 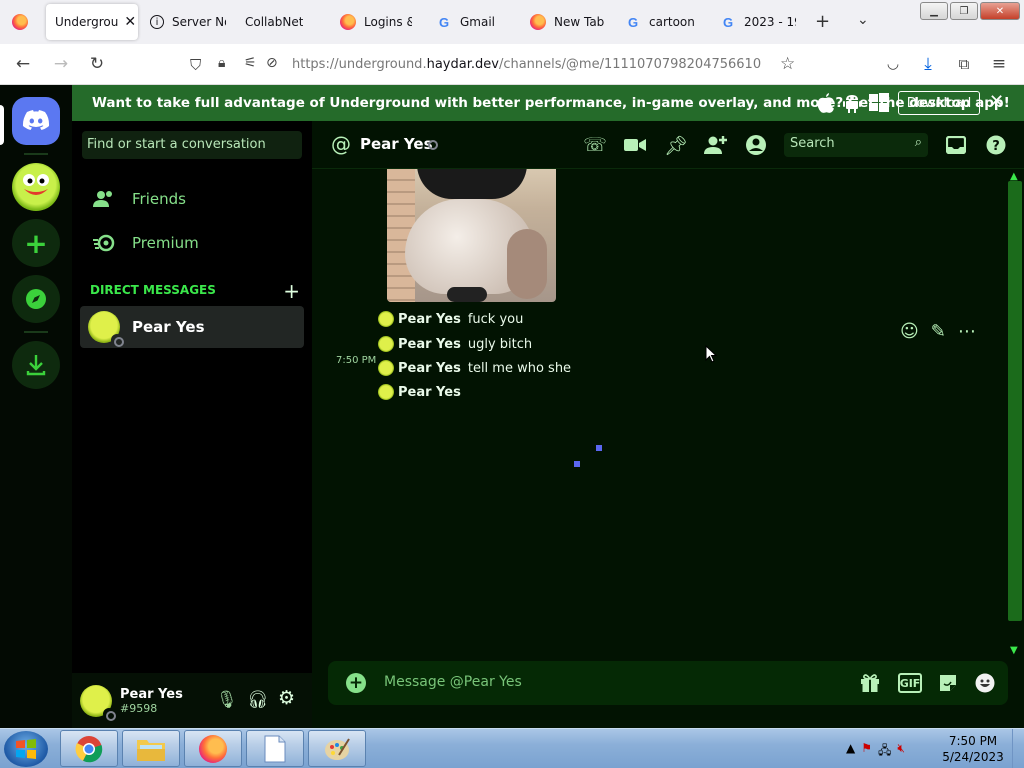 What do you see at coordinates (756, 145) in the screenshot?
I see `user-profile-icon` at bounding box center [756, 145].